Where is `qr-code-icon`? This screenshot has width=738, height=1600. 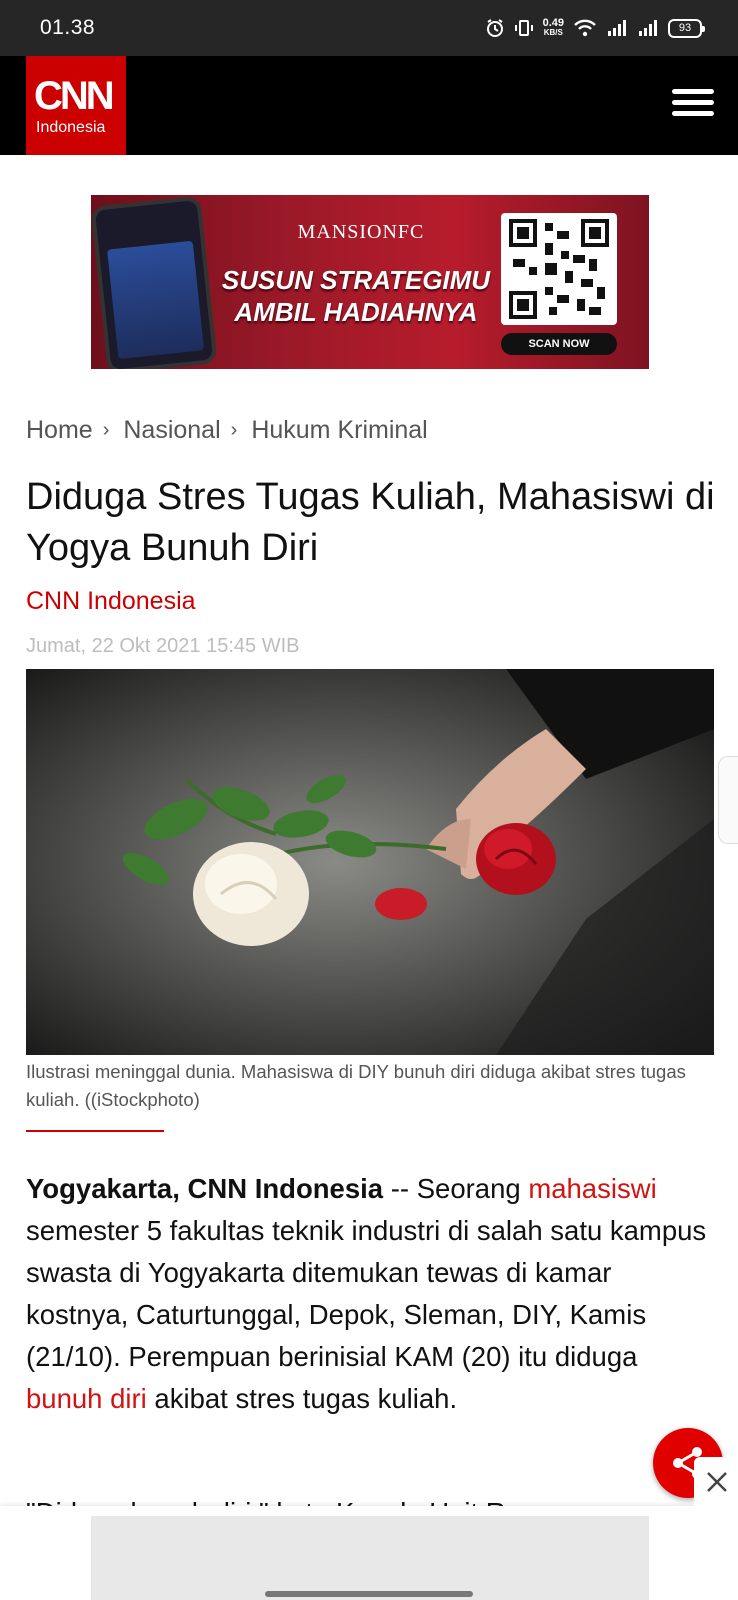 qr-code-icon is located at coordinates (559, 269).